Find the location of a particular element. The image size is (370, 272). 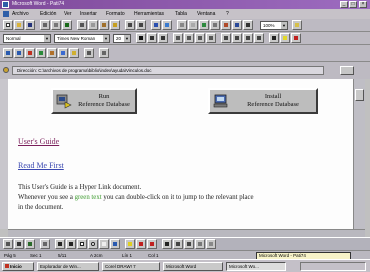

format-painter-icon is located at coordinates (115, 25).